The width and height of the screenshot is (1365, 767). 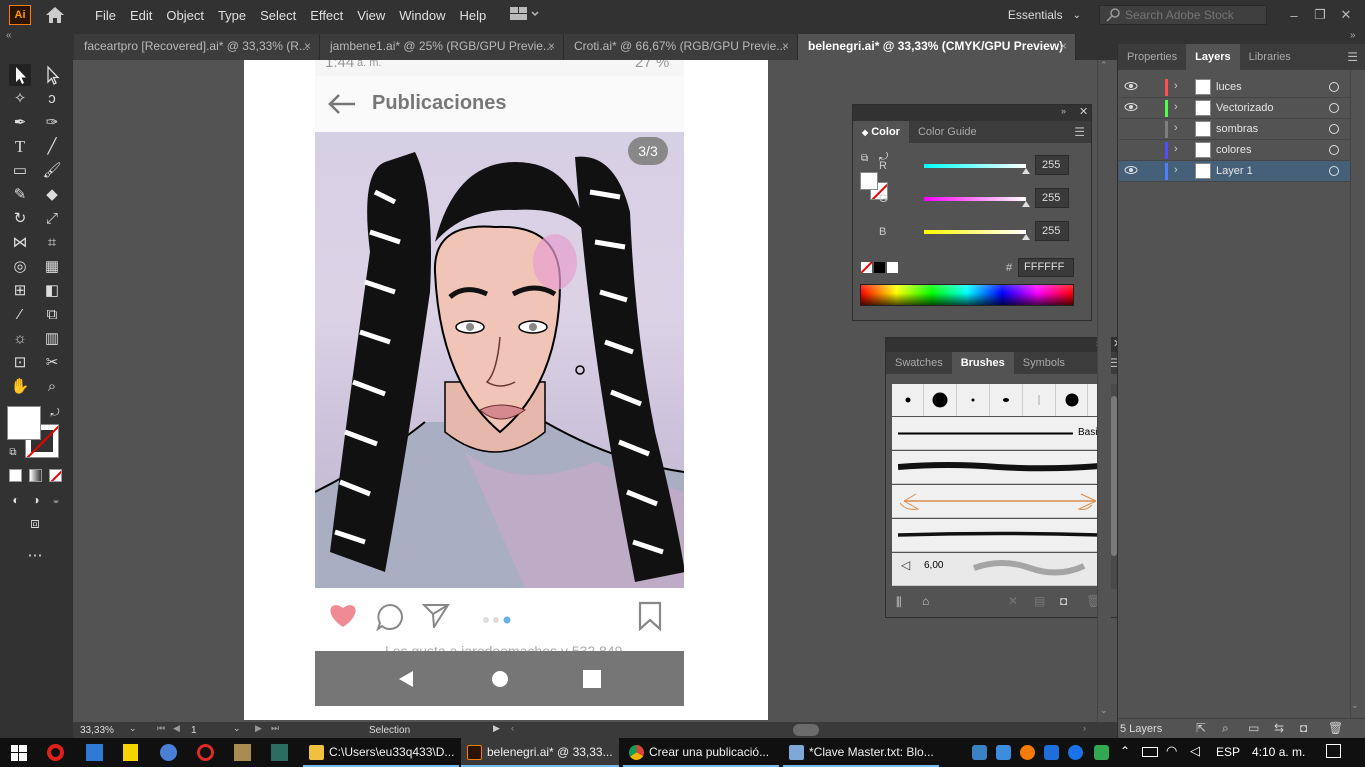 What do you see at coordinates (975, 166) in the screenshot?
I see `red-slider` at bounding box center [975, 166].